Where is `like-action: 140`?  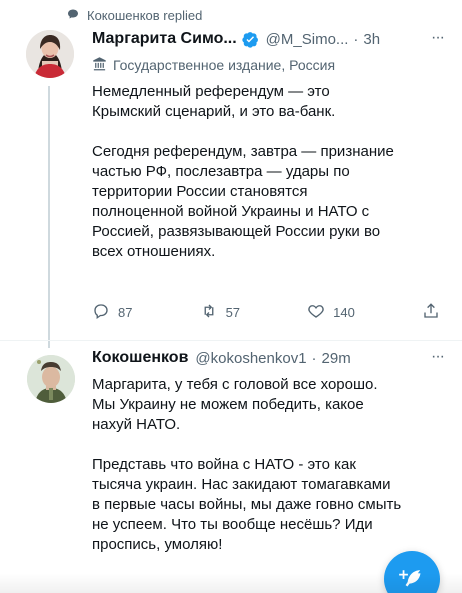
like-action: 140 is located at coordinates (331, 312).